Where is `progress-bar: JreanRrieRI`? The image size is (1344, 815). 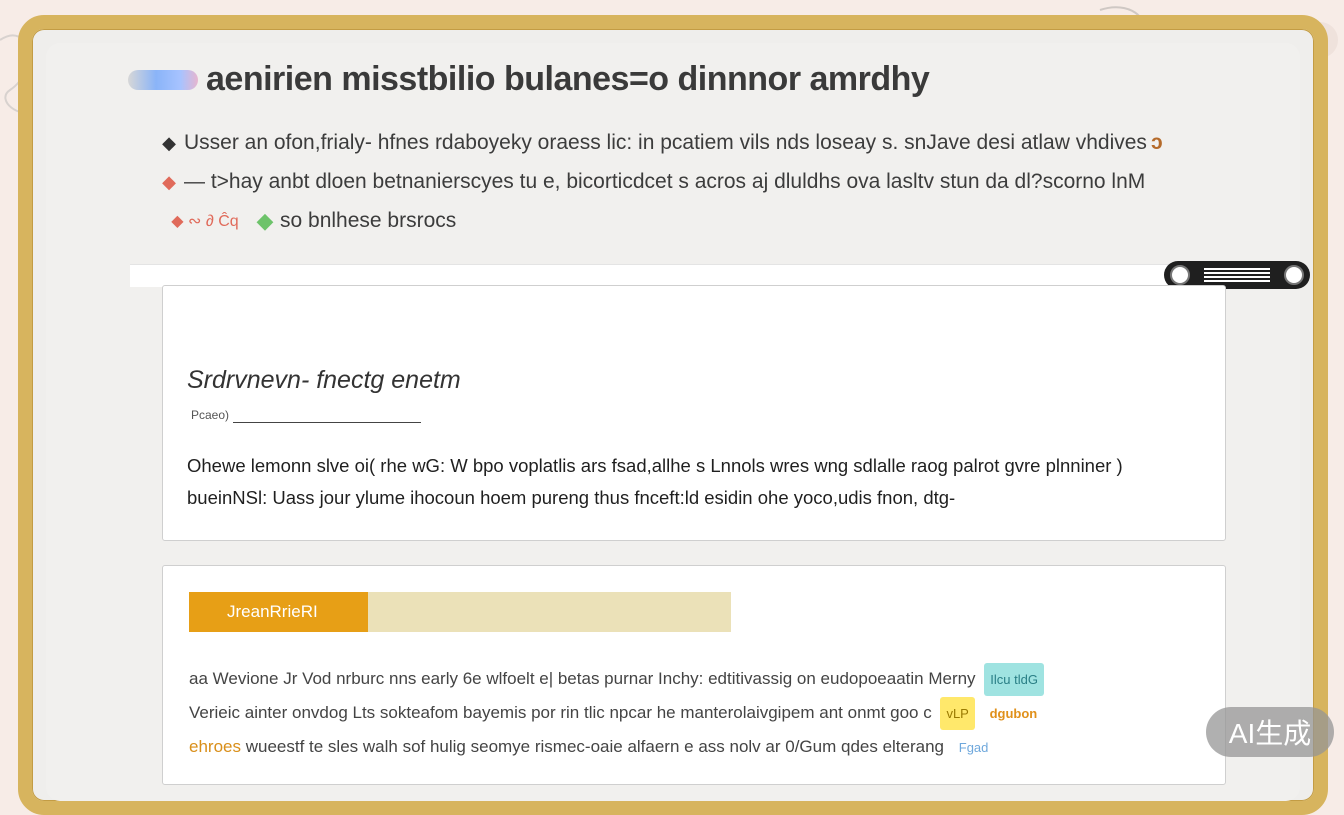
progress-bar: JreanRrieRI is located at coordinates (460, 612).